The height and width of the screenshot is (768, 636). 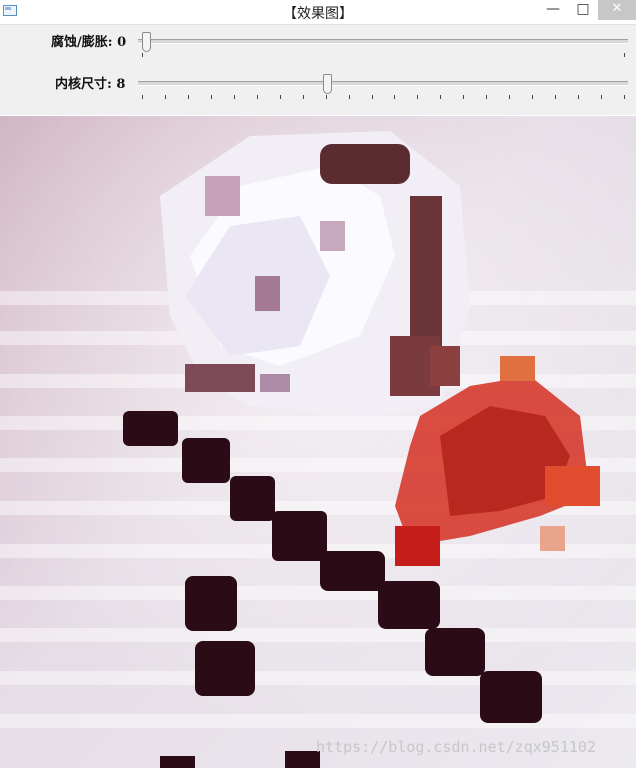 What do you see at coordinates (383, 41) in the screenshot?
I see `erode-dilate-slider-track` at bounding box center [383, 41].